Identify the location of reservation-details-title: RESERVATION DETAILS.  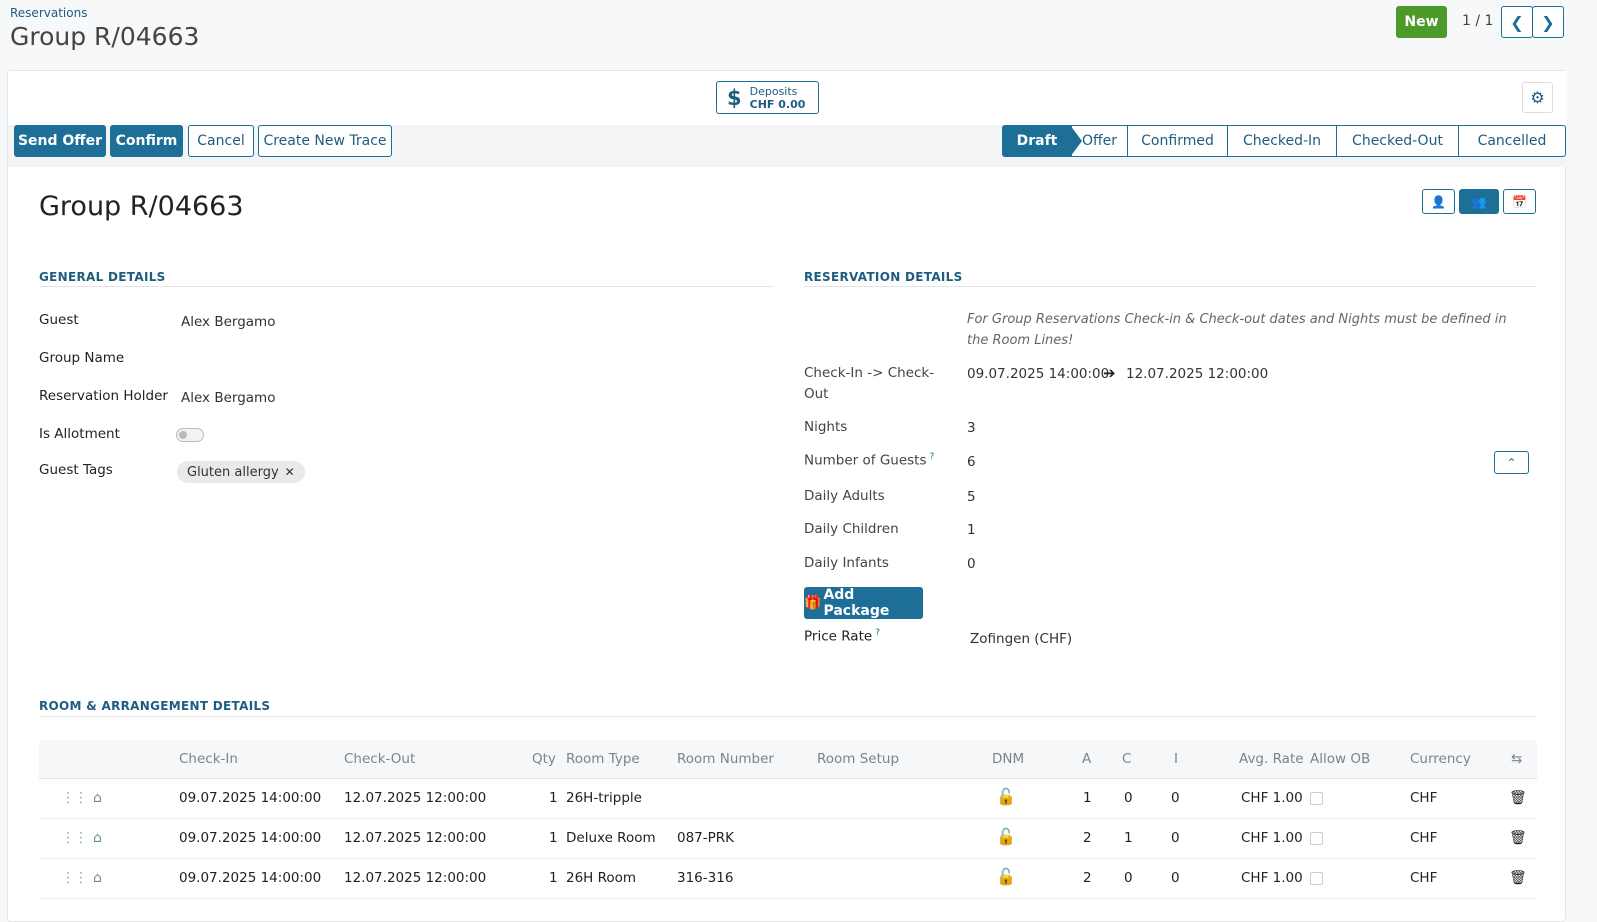
(883, 277).